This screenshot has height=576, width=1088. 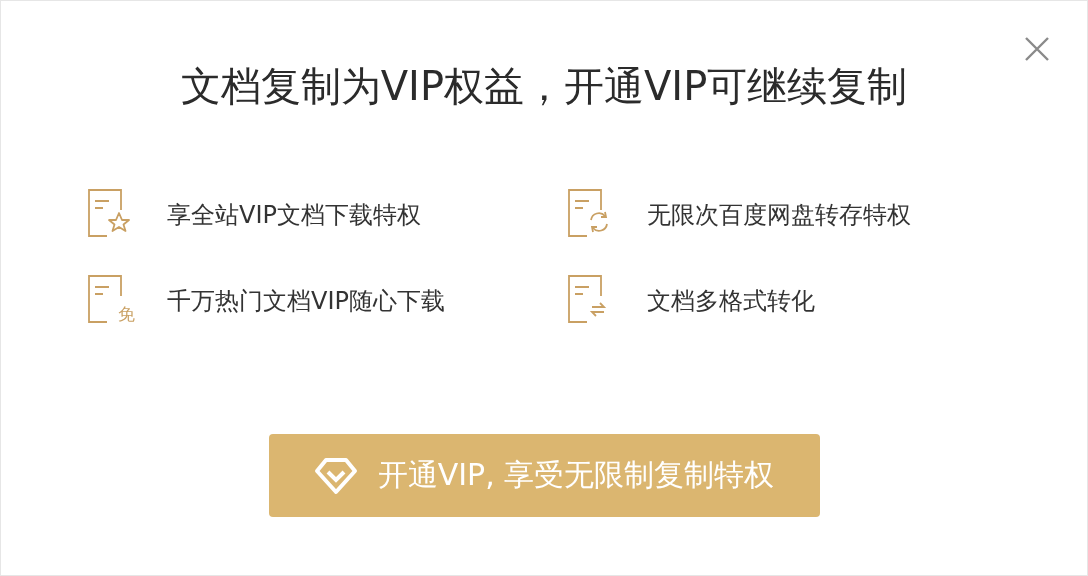 What do you see at coordinates (731, 301) in the screenshot?
I see `feature-label: 文档多格式转化` at bounding box center [731, 301].